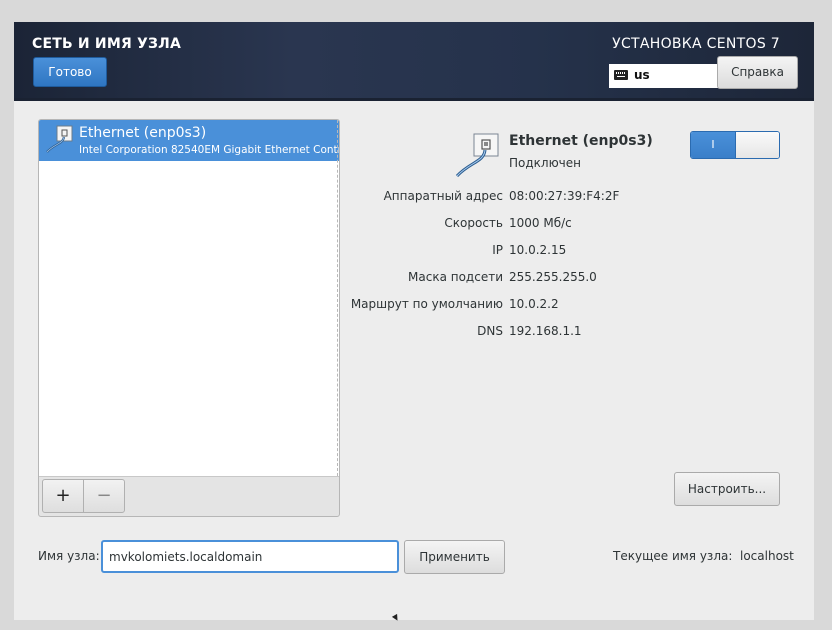 Image resolution: width=832 pixels, height=630 pixels. Describe the element at coordinates (63, 496) in the screenshot. I see `add-connection-button: +` at that location.